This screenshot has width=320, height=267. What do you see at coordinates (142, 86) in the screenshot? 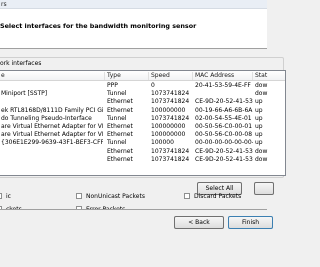
I see `table-row: PPP 0 20-41-53-59-4E-FF dow` at bounding box center [142, 86].